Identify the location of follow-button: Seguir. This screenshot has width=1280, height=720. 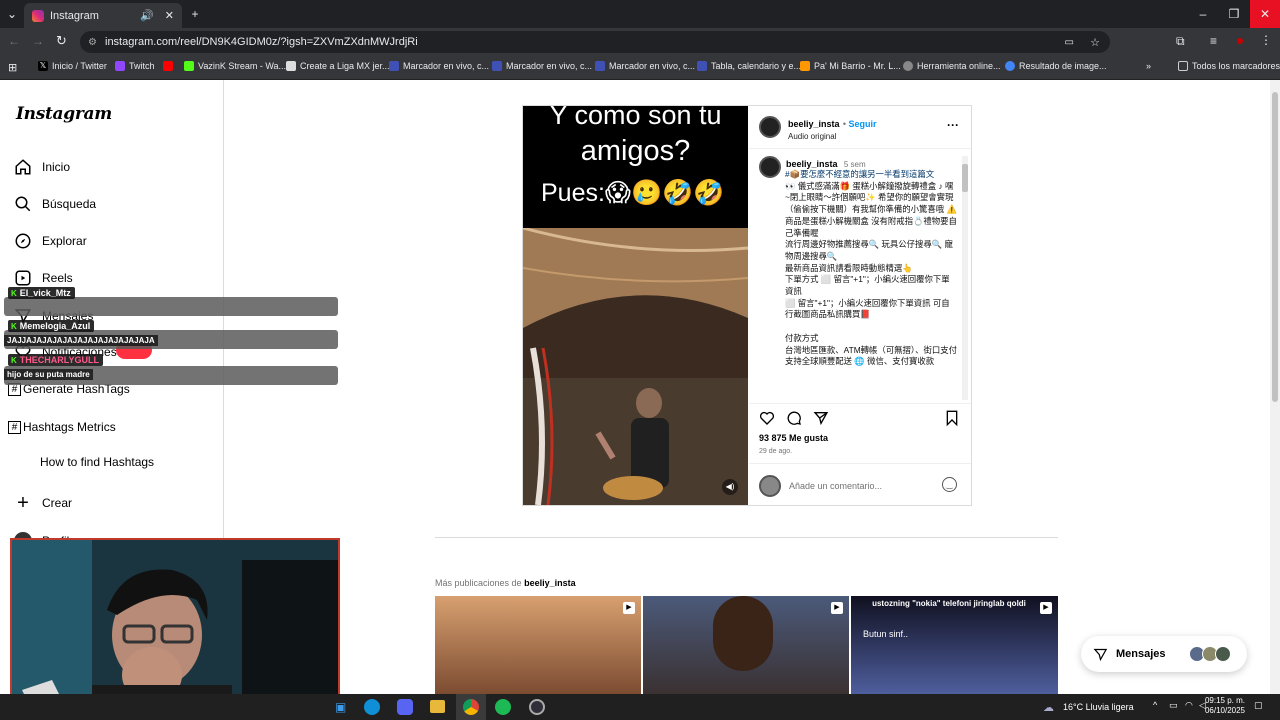
(863, 124).